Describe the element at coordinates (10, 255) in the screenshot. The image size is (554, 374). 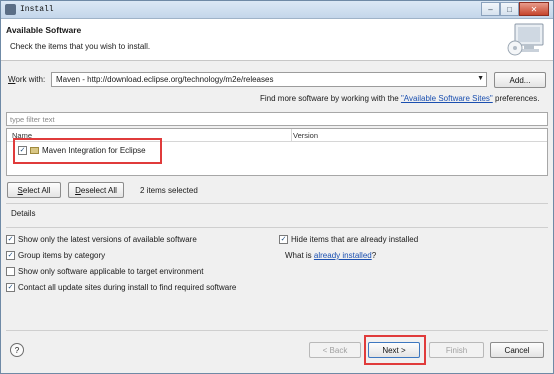
I see `group-by-category-checkbox: ✓` at that location.